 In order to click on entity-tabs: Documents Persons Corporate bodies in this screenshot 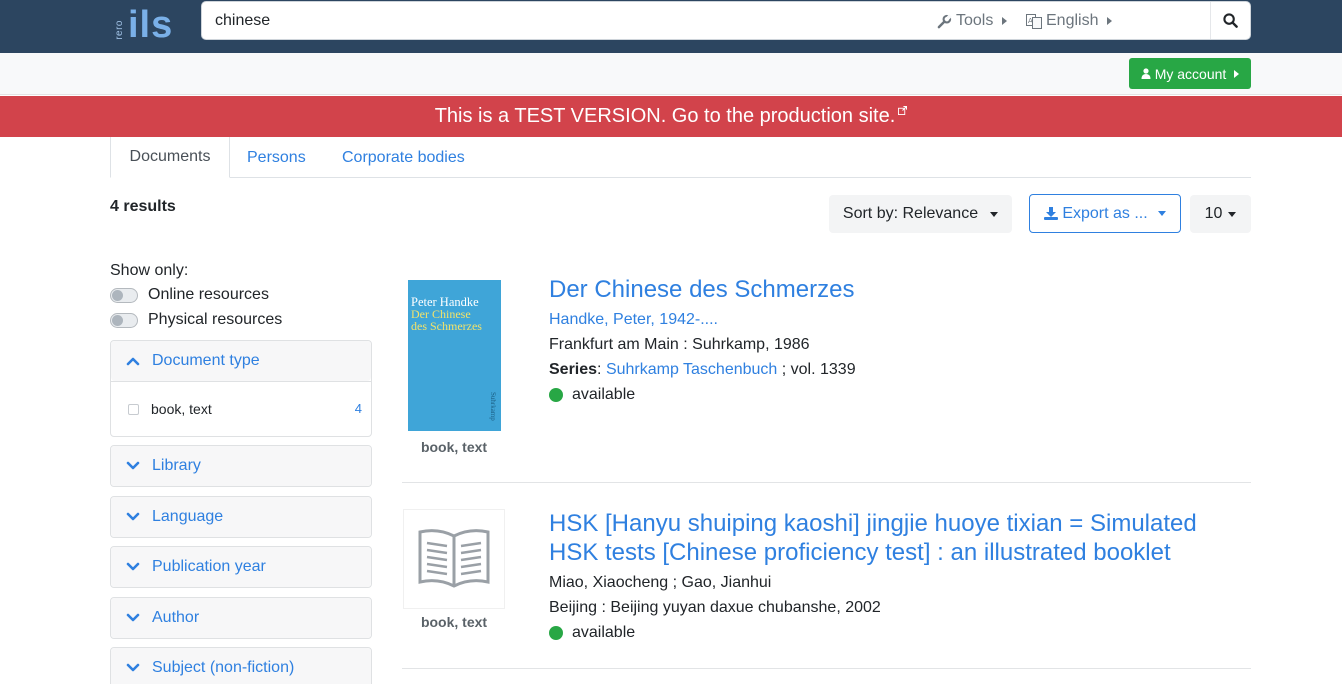, I will do `click(680, 157)`.